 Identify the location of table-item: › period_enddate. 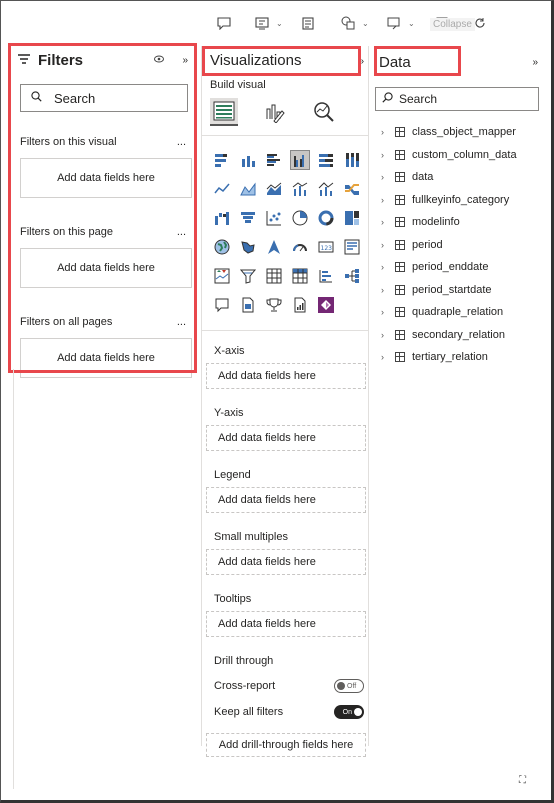
(457, 267).